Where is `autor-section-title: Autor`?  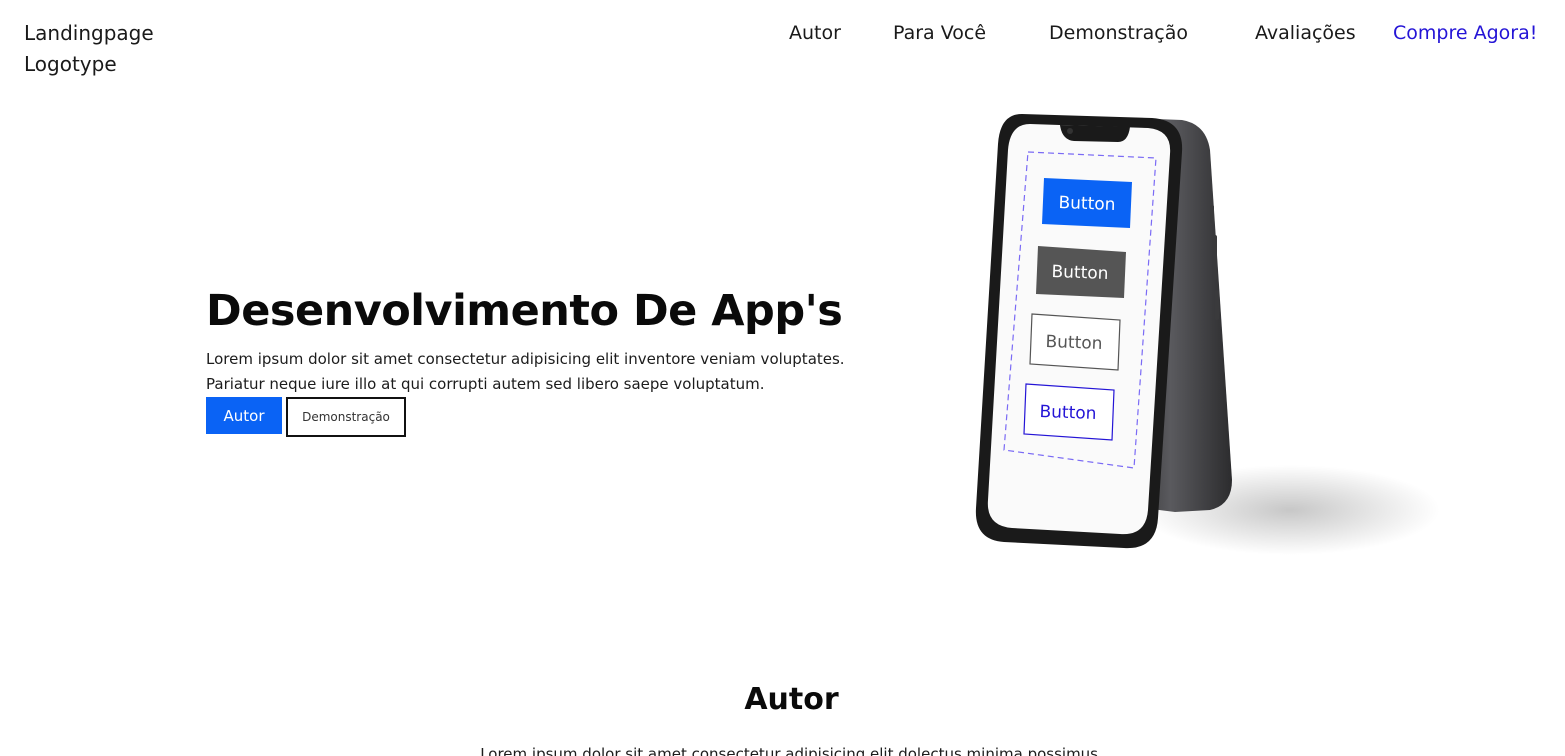
autor-section-title: Autor is located at coordinates (791, 699).